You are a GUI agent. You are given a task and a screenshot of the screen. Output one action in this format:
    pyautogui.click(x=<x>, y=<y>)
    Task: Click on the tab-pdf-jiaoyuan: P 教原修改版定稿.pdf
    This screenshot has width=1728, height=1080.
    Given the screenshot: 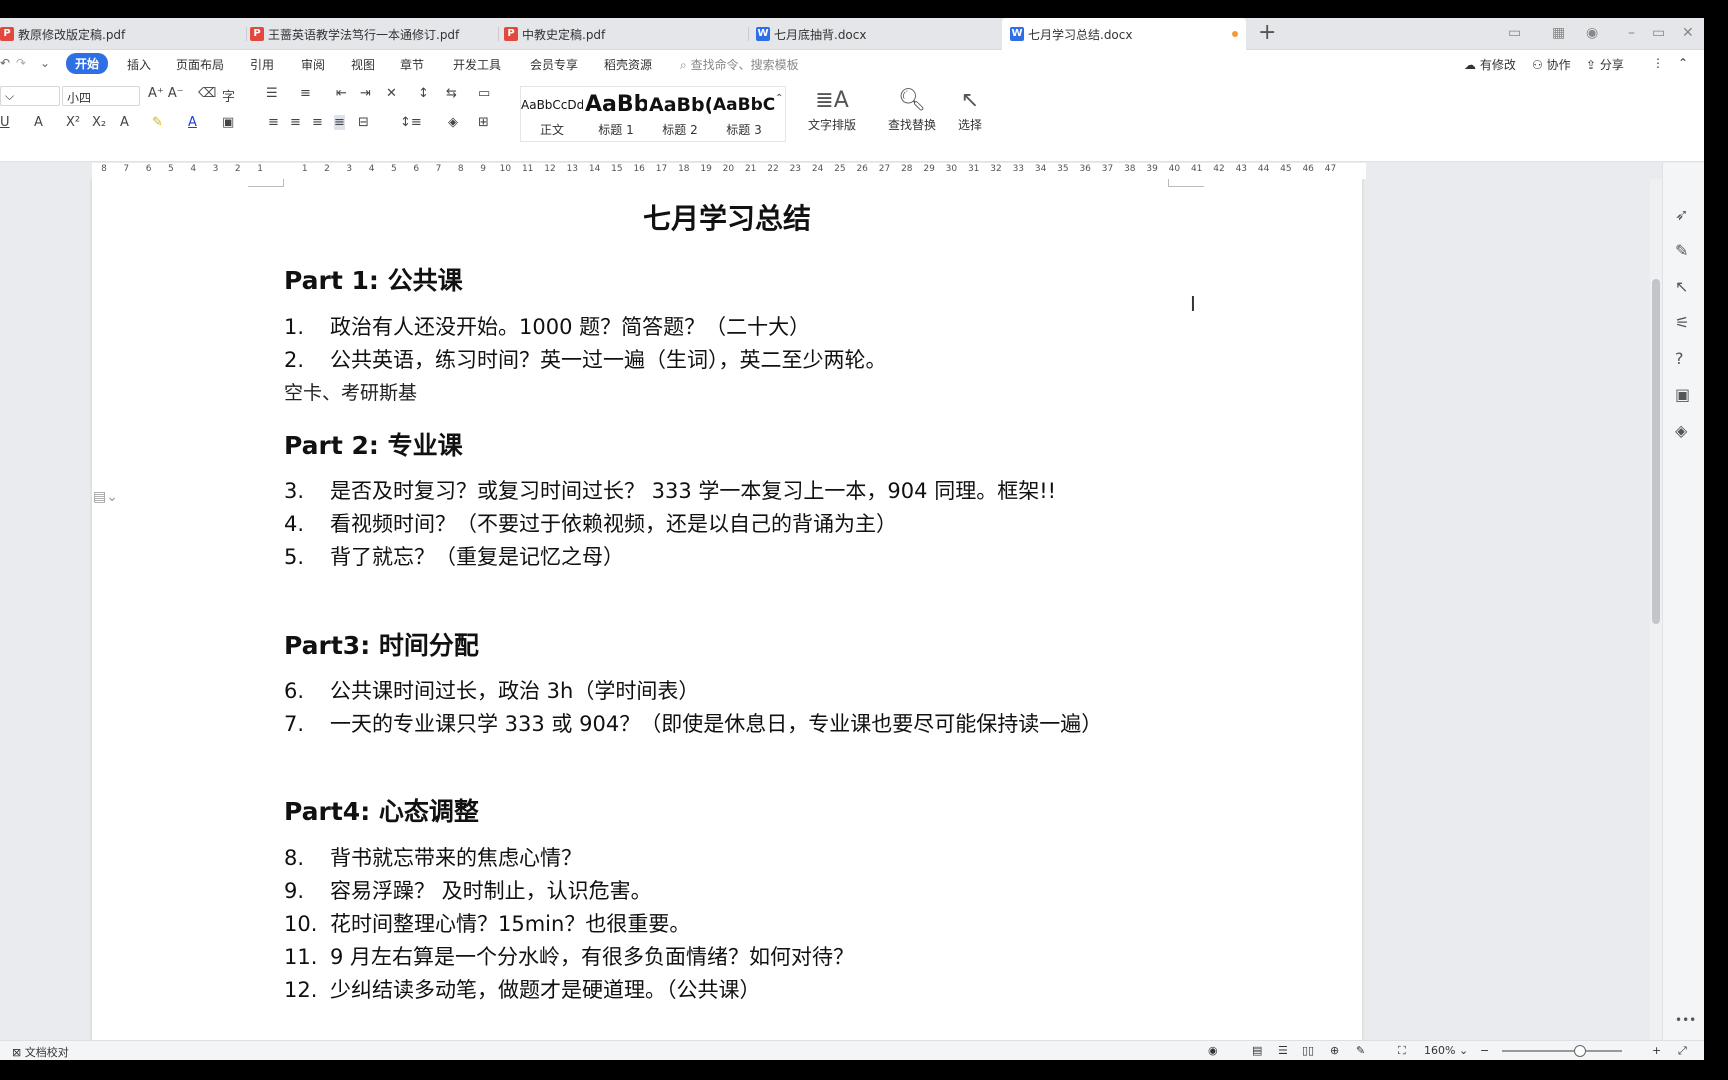 What is the action you would take?
    pyautogui.click(x=120, y=34)
    